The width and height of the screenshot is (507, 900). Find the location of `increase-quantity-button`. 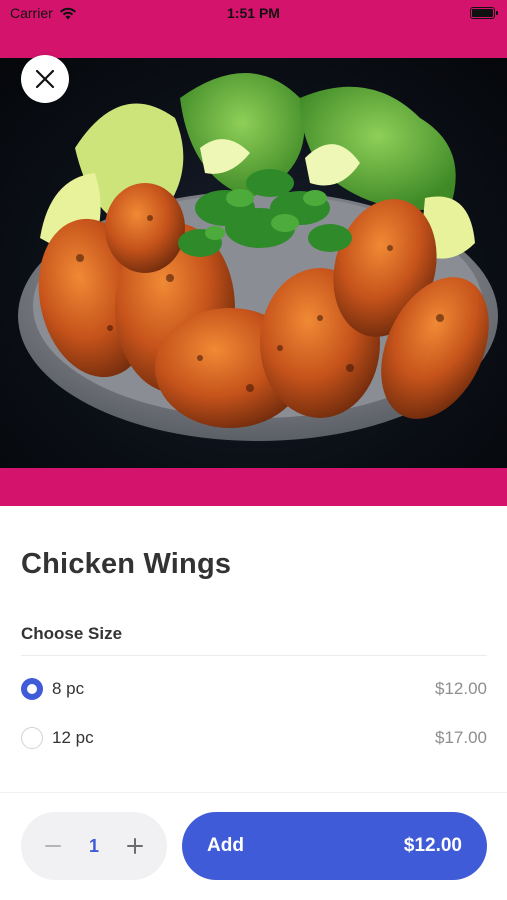

increase-quantity-button is located at coordinates (135, 846).